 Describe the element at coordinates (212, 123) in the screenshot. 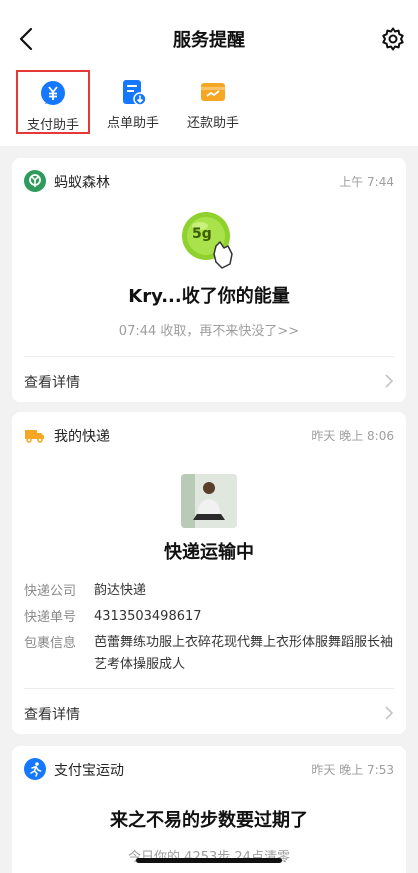

I see `shortcut-label: 还款助手` at that location.